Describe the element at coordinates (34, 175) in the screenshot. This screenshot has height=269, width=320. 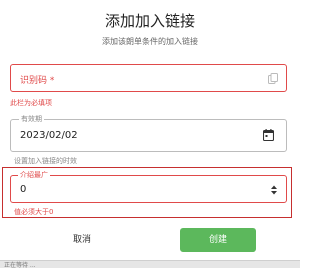
I see `max-uses-label: 介绍最广` at that location.